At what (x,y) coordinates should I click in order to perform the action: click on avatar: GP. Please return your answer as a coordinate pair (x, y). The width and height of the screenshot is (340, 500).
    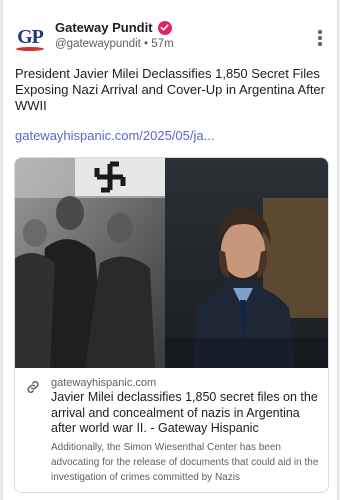
    Looking at the image, I should click on (30, 37).